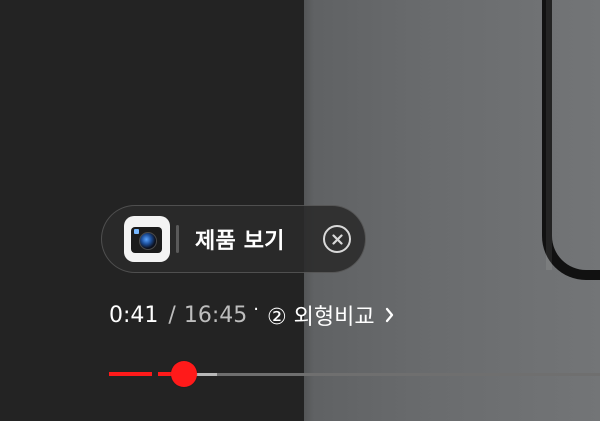 The image size is (600, 421). I want to click on progress-bar, so click(354, 375).